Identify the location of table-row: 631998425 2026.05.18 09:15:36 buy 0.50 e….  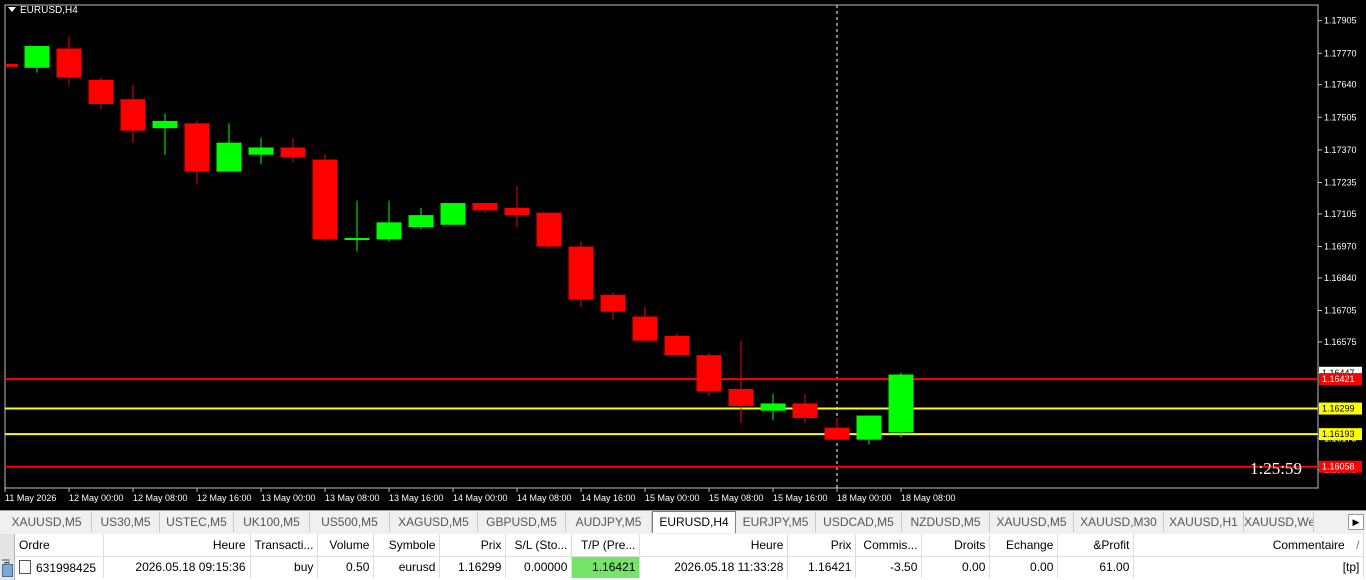
(690, 567).